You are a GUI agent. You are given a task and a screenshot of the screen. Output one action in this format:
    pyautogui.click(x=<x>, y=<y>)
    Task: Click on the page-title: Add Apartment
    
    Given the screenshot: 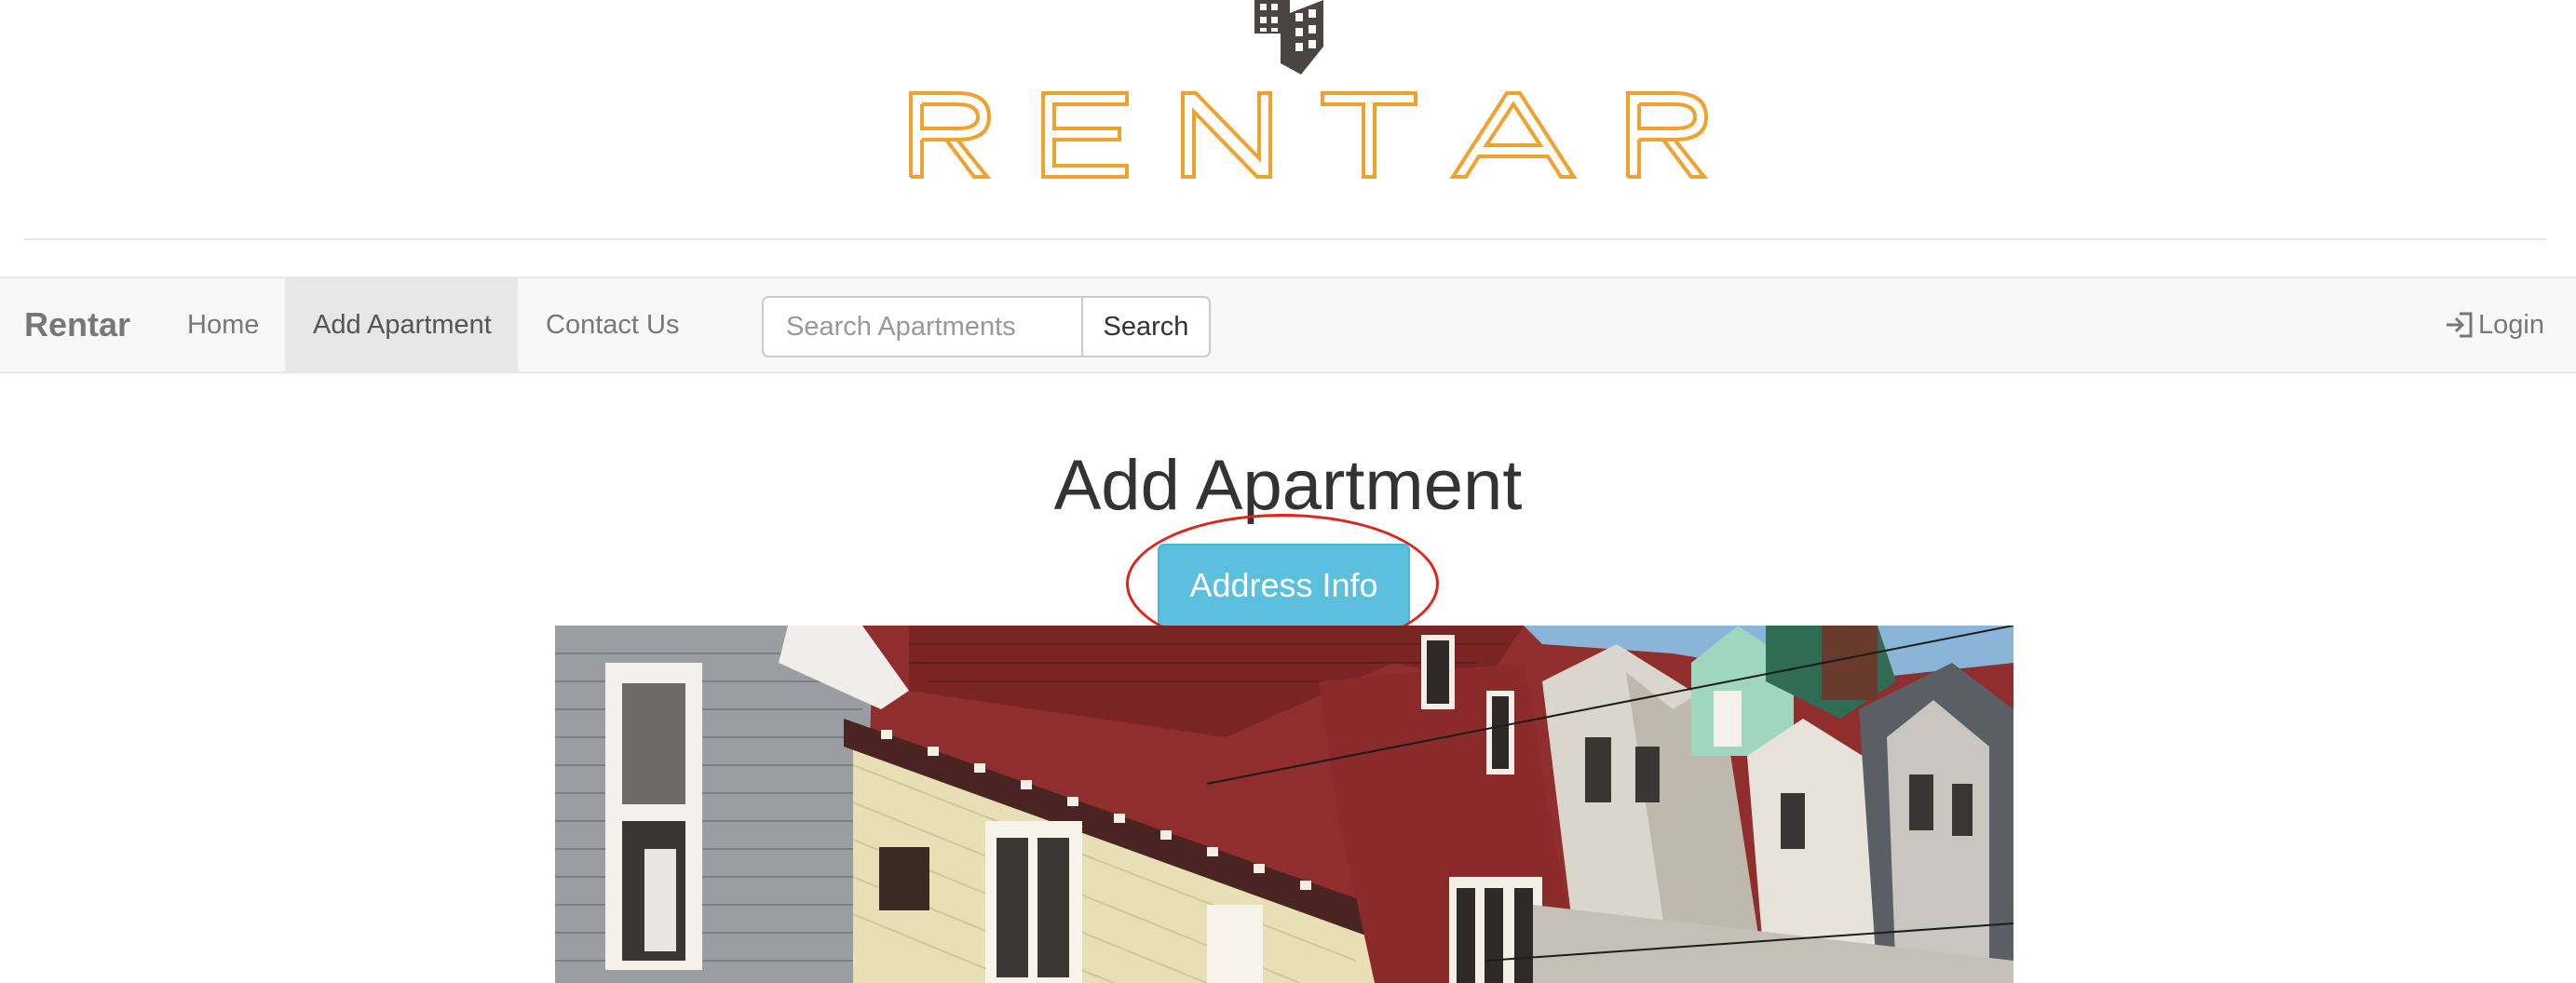 What is the action you would take?
    pyautogui.click(x=1288, y=486)
    